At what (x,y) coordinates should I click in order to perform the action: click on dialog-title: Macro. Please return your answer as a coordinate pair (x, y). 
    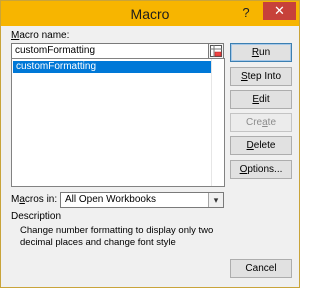
    Looking at the image, I should click on (150, 14).